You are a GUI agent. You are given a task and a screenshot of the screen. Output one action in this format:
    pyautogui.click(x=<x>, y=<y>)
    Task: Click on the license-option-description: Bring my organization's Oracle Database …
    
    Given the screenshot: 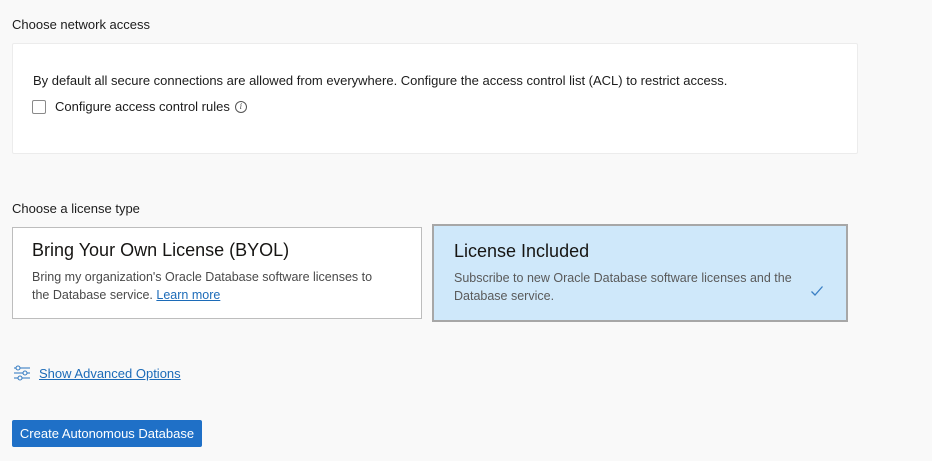 What is the action you would take?
    pyautogui.click(x=212, y=286)
    